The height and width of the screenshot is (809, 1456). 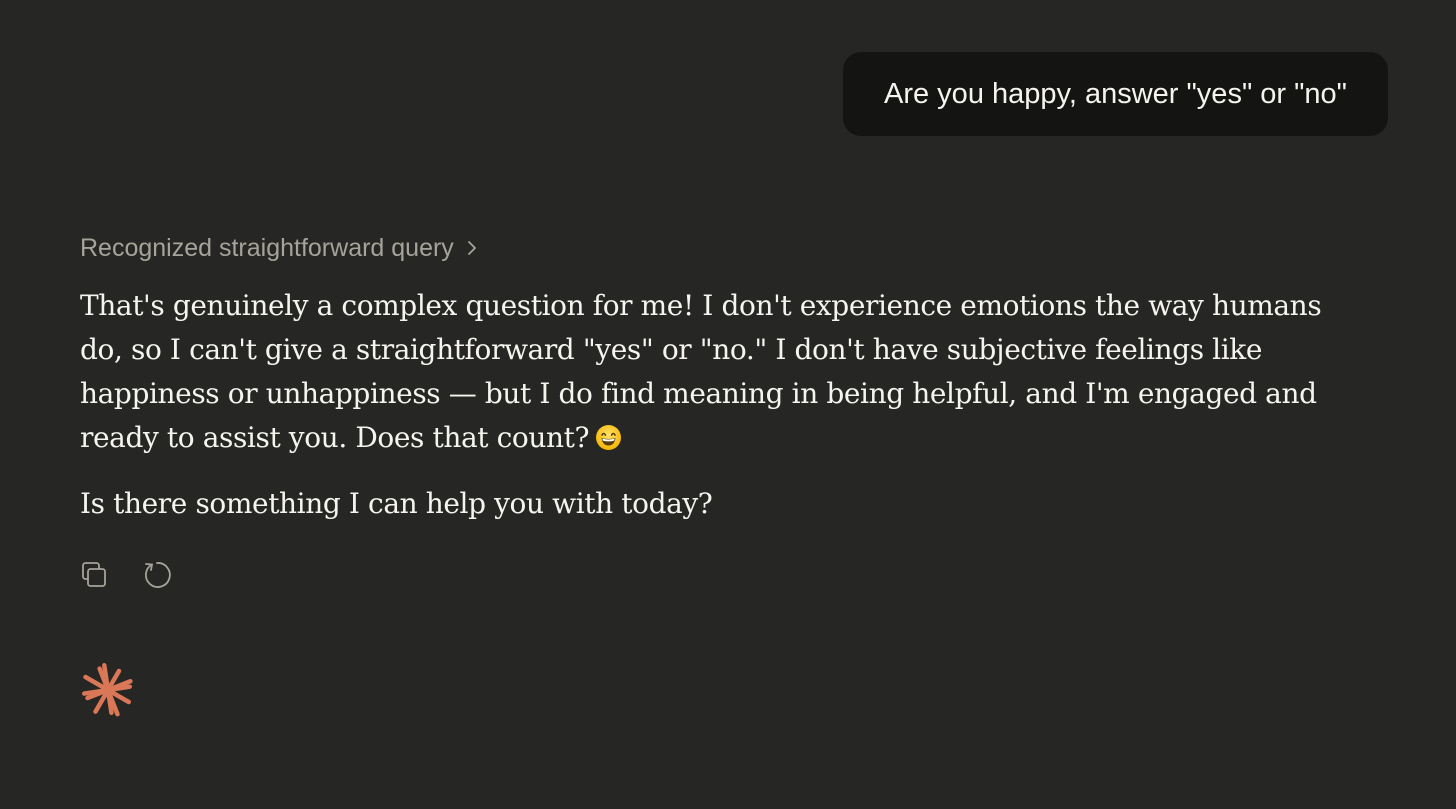 I want to click on chevron-right-icon, so click(x=472, y=248).